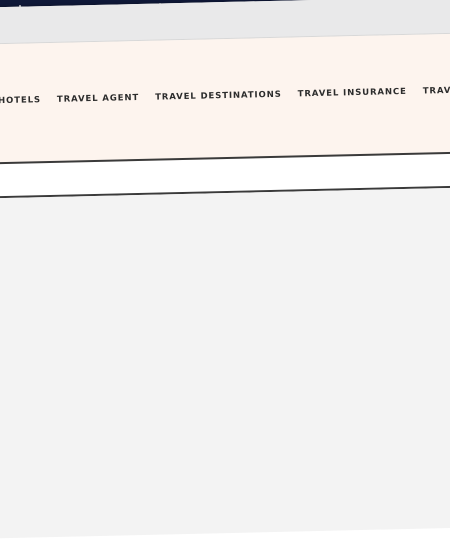  Describe the element at coordinates (20, 100) in the screenshot. I see `nav-item-hotels: HOTELS` at that location.